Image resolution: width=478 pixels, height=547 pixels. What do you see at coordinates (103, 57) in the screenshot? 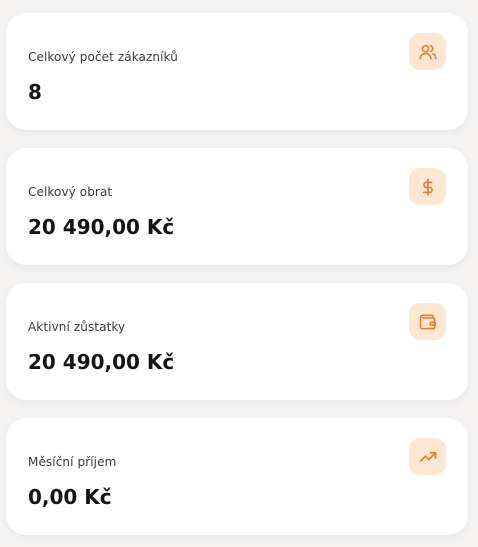
I see `stat-label: Celkový počet zákazníků` at bounding box center [103, 57].